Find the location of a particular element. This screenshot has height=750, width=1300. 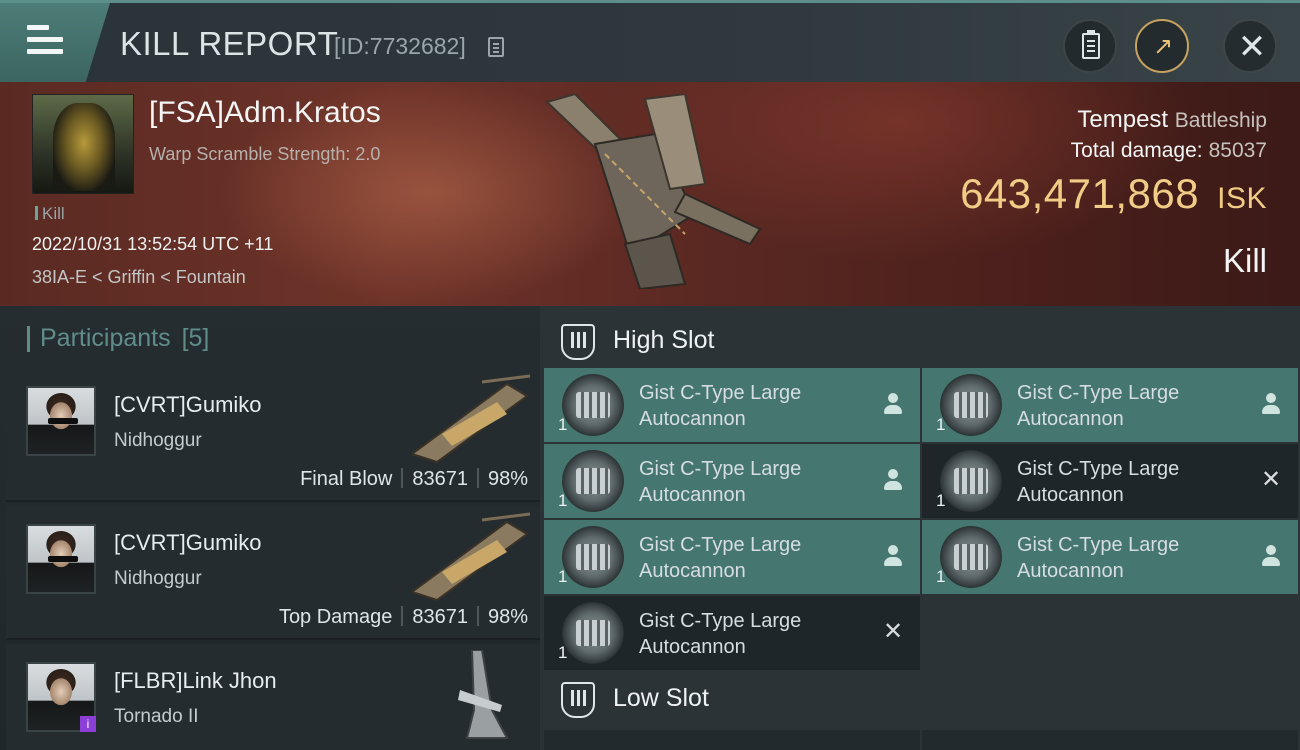

ship-name: Tempest is located at coordinates (1123, 119).